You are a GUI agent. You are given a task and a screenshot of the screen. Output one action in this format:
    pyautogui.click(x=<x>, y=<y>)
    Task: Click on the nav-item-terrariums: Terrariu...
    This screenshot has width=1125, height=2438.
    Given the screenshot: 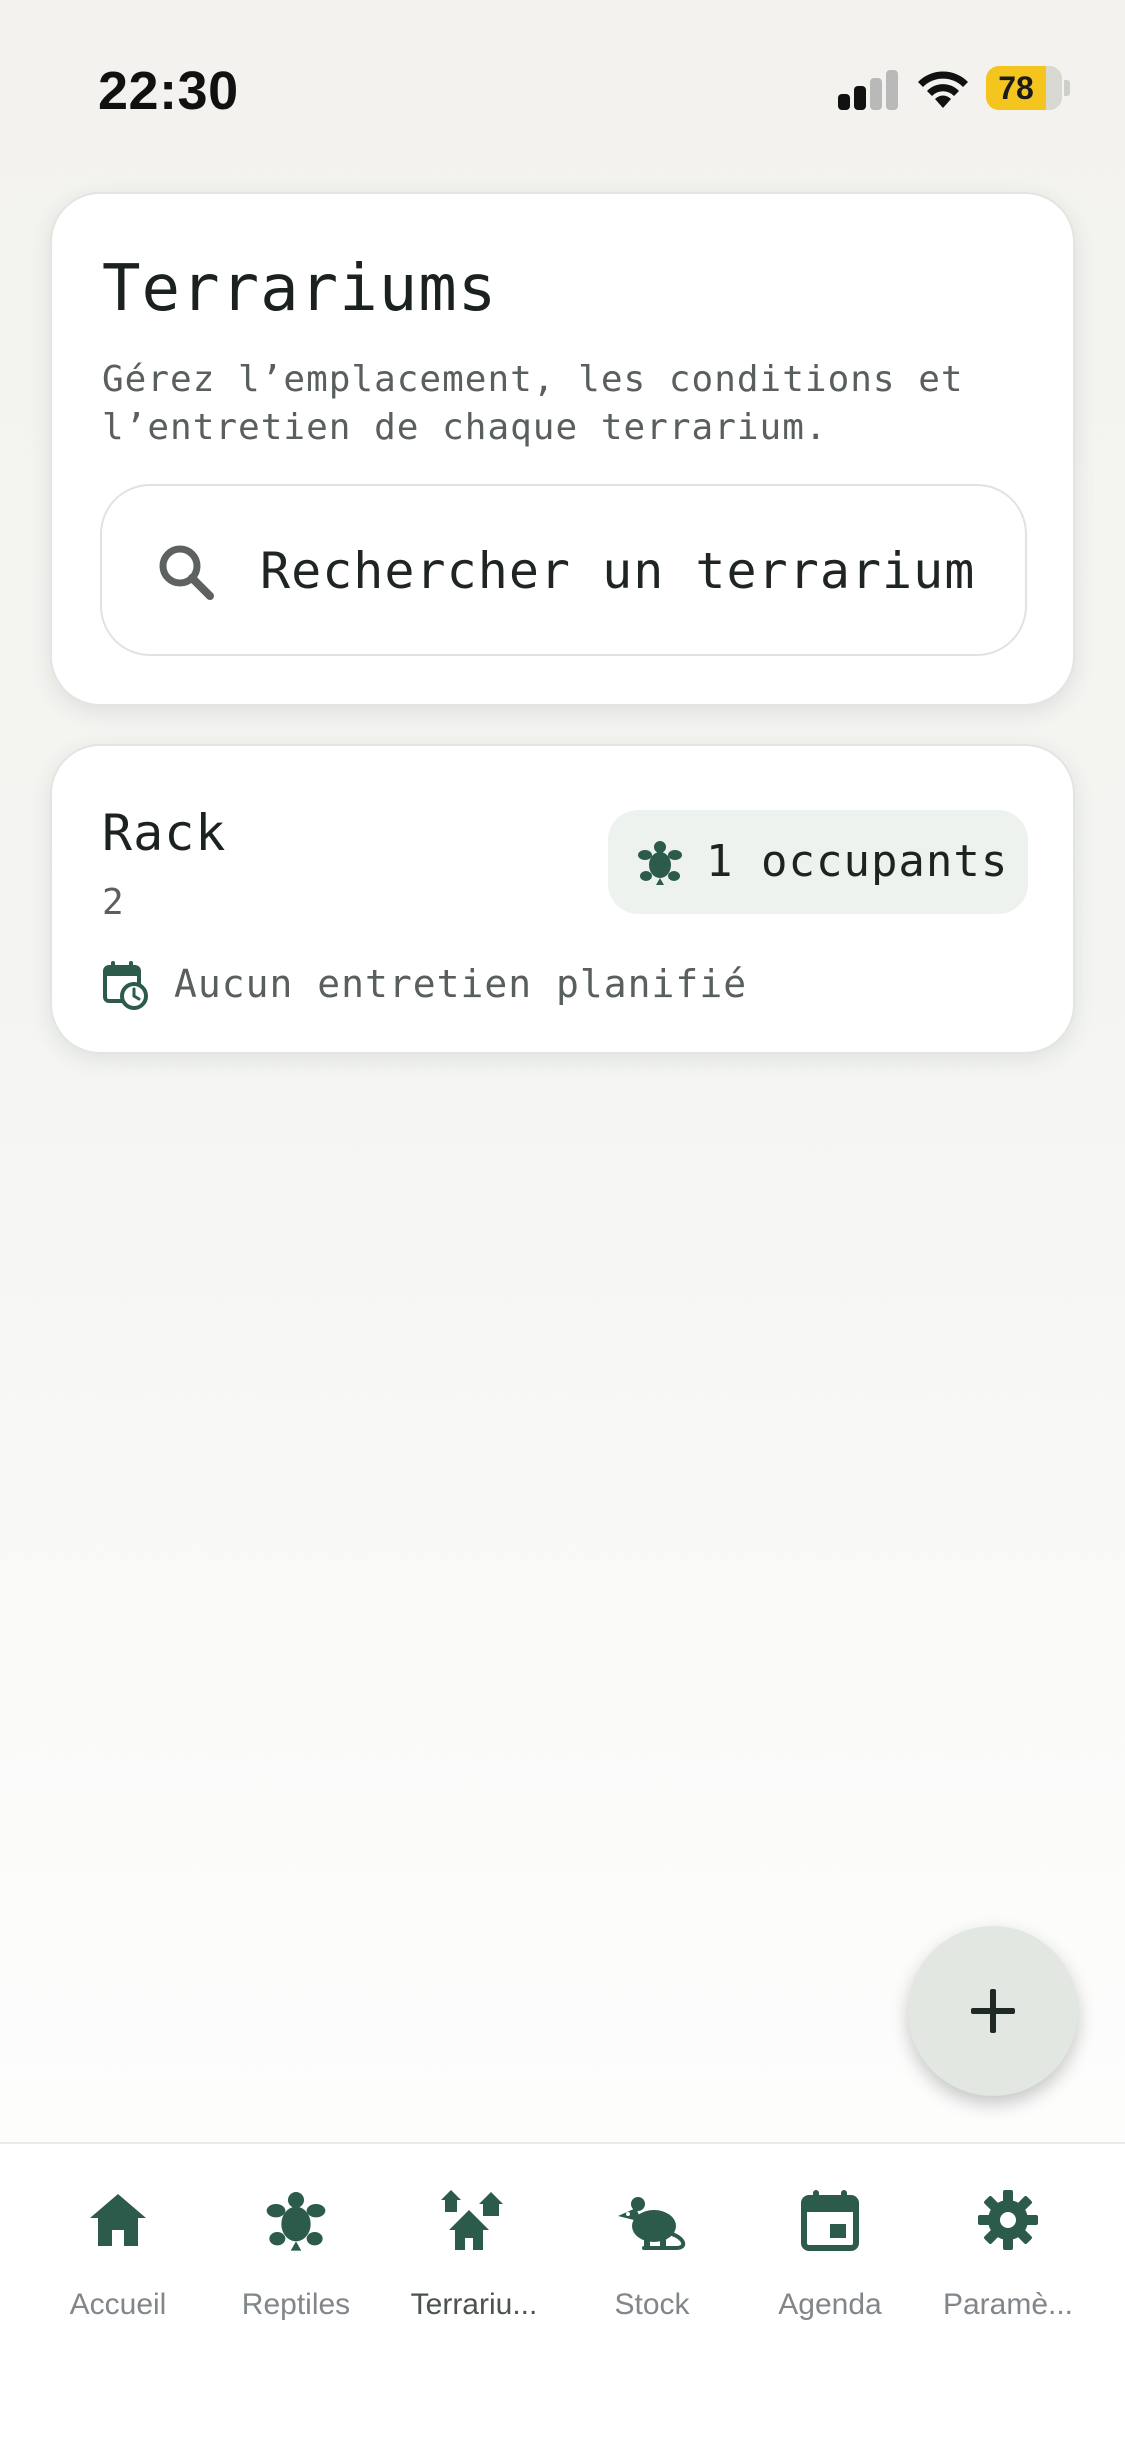 What is the action you would take?
    pyautogui.click(x=474, y=2258)
    